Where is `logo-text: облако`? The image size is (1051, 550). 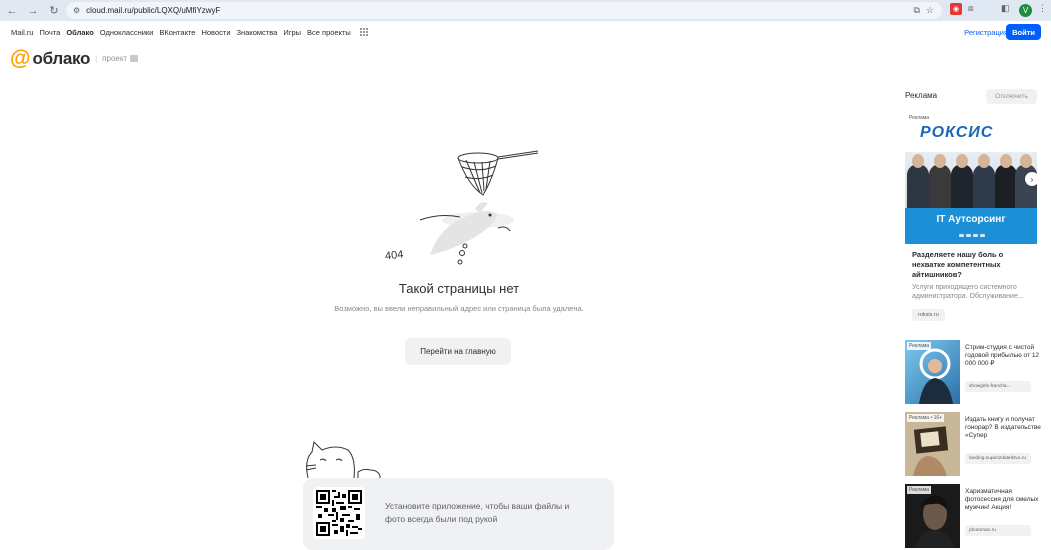
logo-text: облако is located at coordinates (61, 58).